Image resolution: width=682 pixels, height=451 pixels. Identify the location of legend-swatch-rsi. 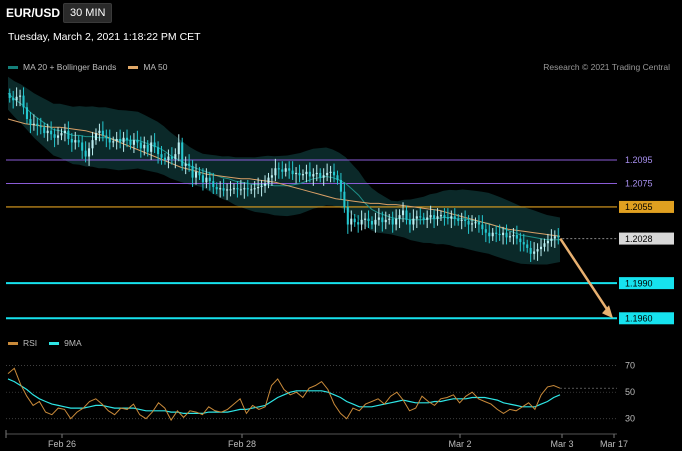
(13, 343).